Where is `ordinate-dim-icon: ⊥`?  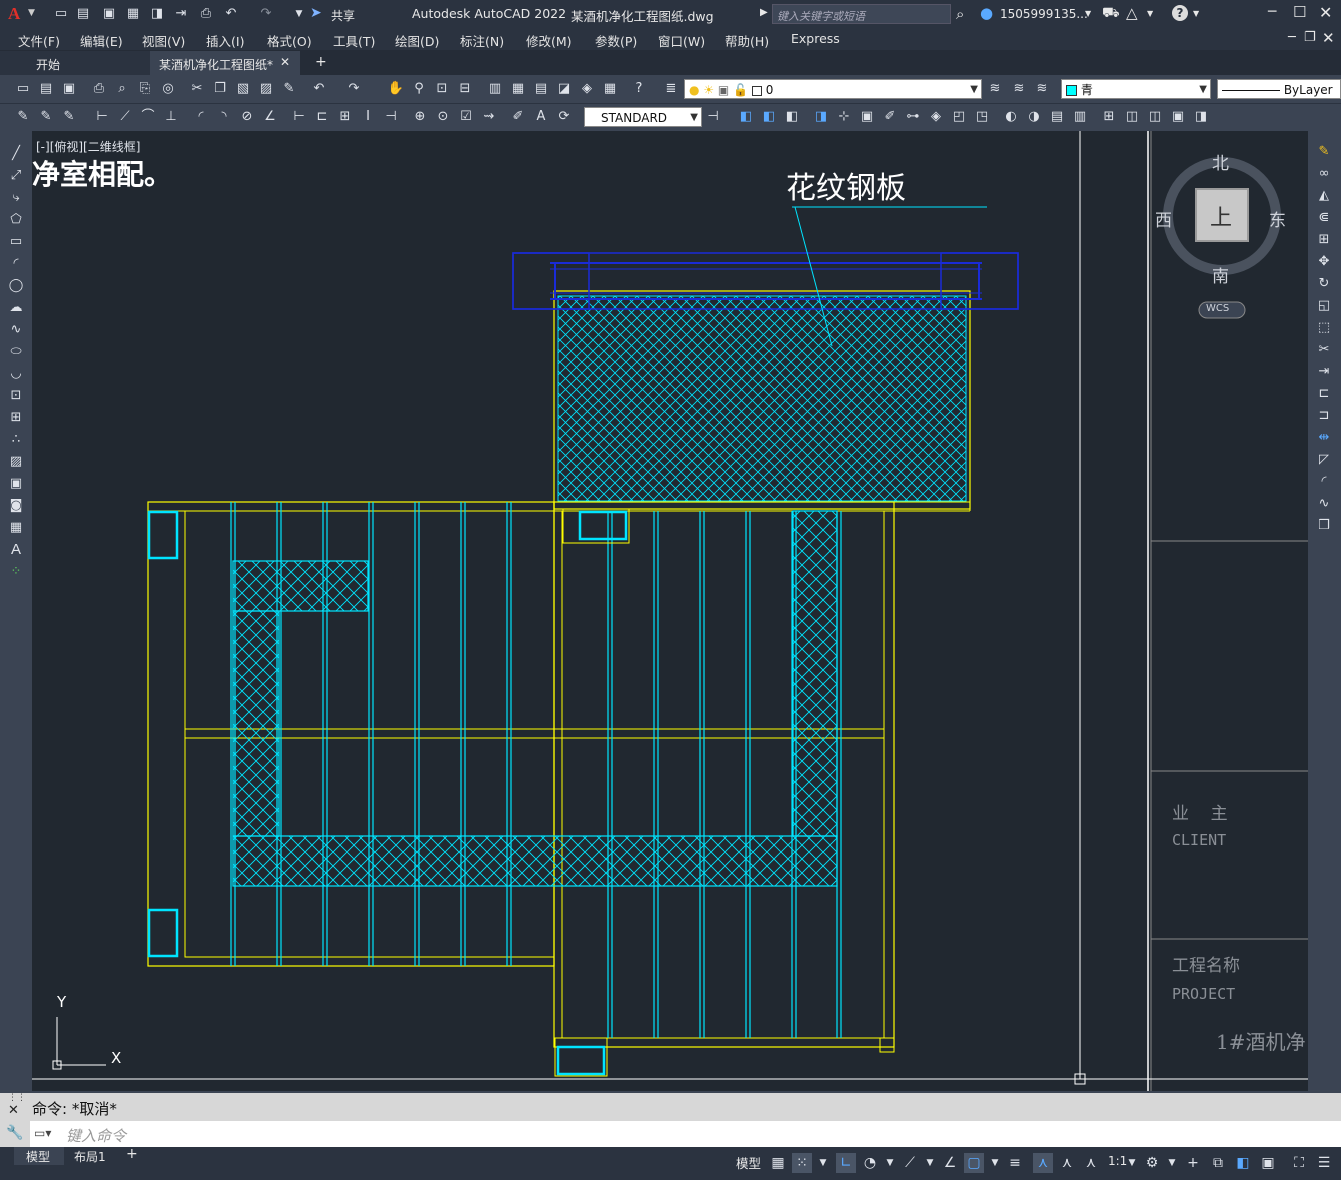 ordinate-dim-icon: ⊥ is located at coordinates (171, 117).